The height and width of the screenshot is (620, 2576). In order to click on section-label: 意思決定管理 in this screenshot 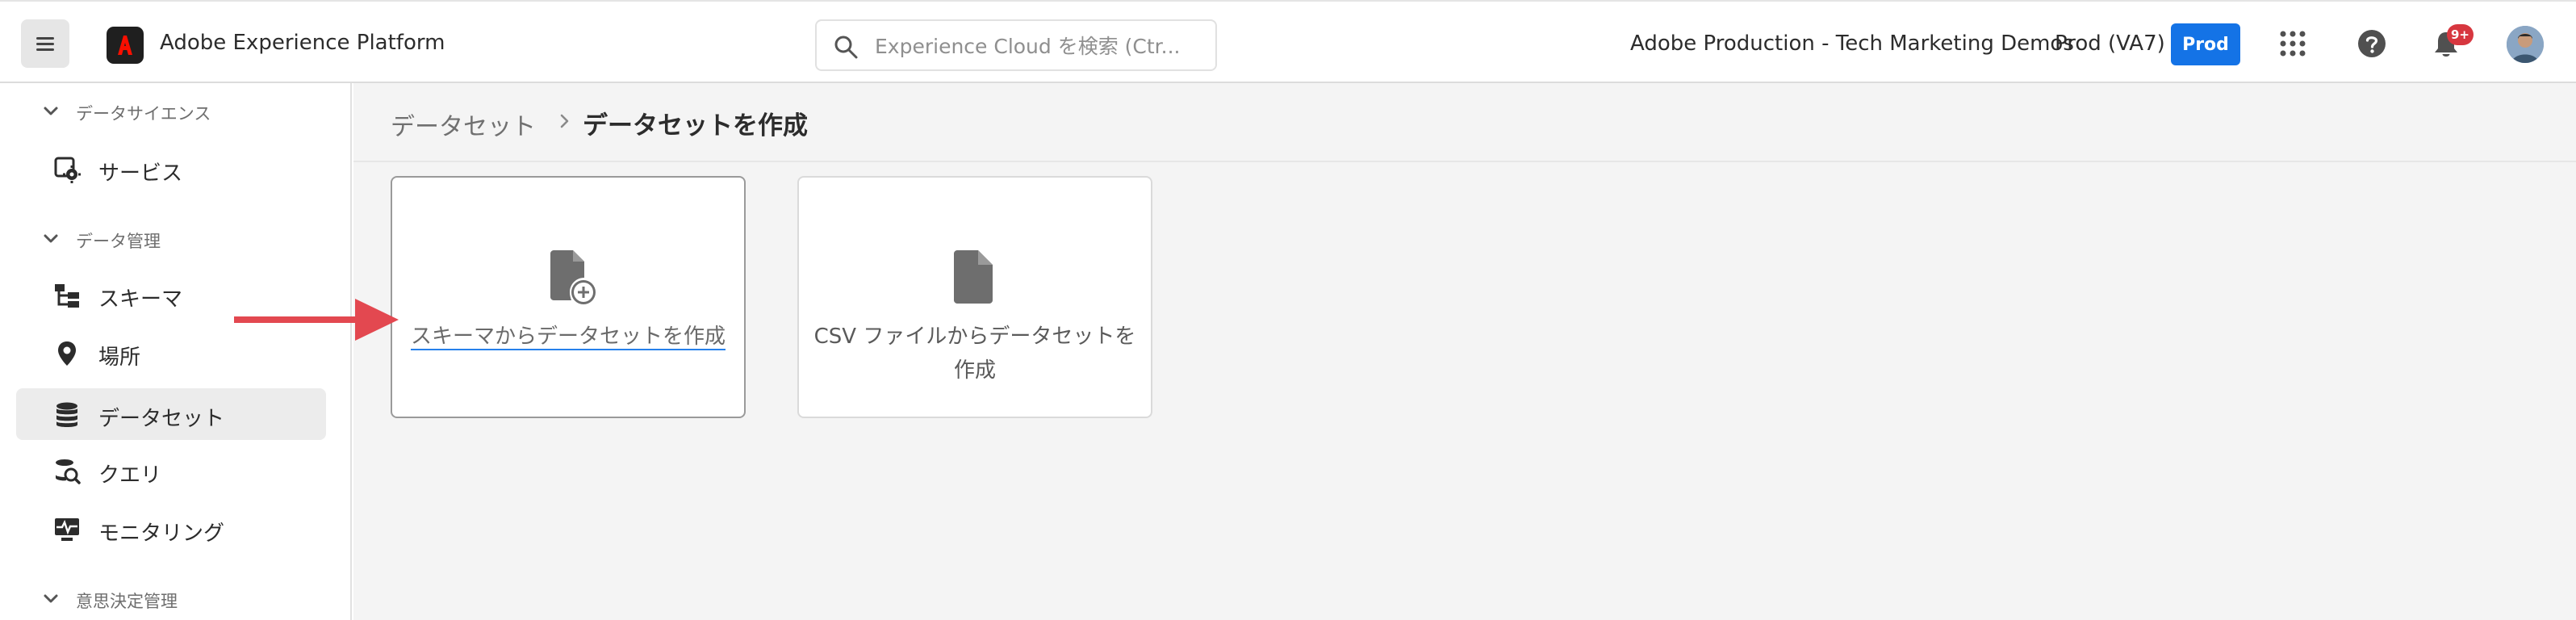, I will do `click(127, 601)`.